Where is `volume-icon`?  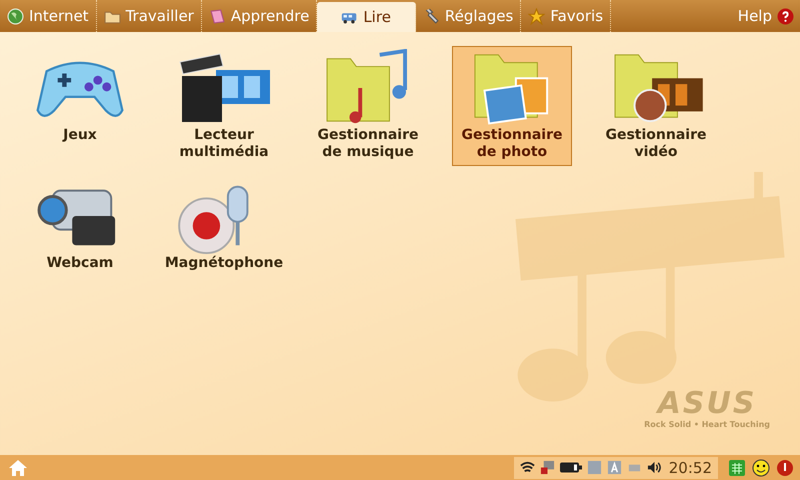
volume-icon is located at coordinates (654, 467).